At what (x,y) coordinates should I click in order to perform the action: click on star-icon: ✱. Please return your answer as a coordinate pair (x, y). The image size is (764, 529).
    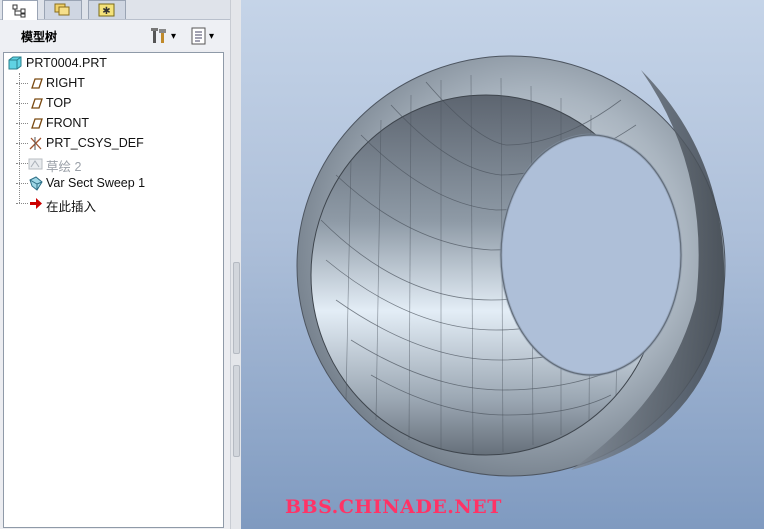
    Looking at the image, I should click on (106, 10).